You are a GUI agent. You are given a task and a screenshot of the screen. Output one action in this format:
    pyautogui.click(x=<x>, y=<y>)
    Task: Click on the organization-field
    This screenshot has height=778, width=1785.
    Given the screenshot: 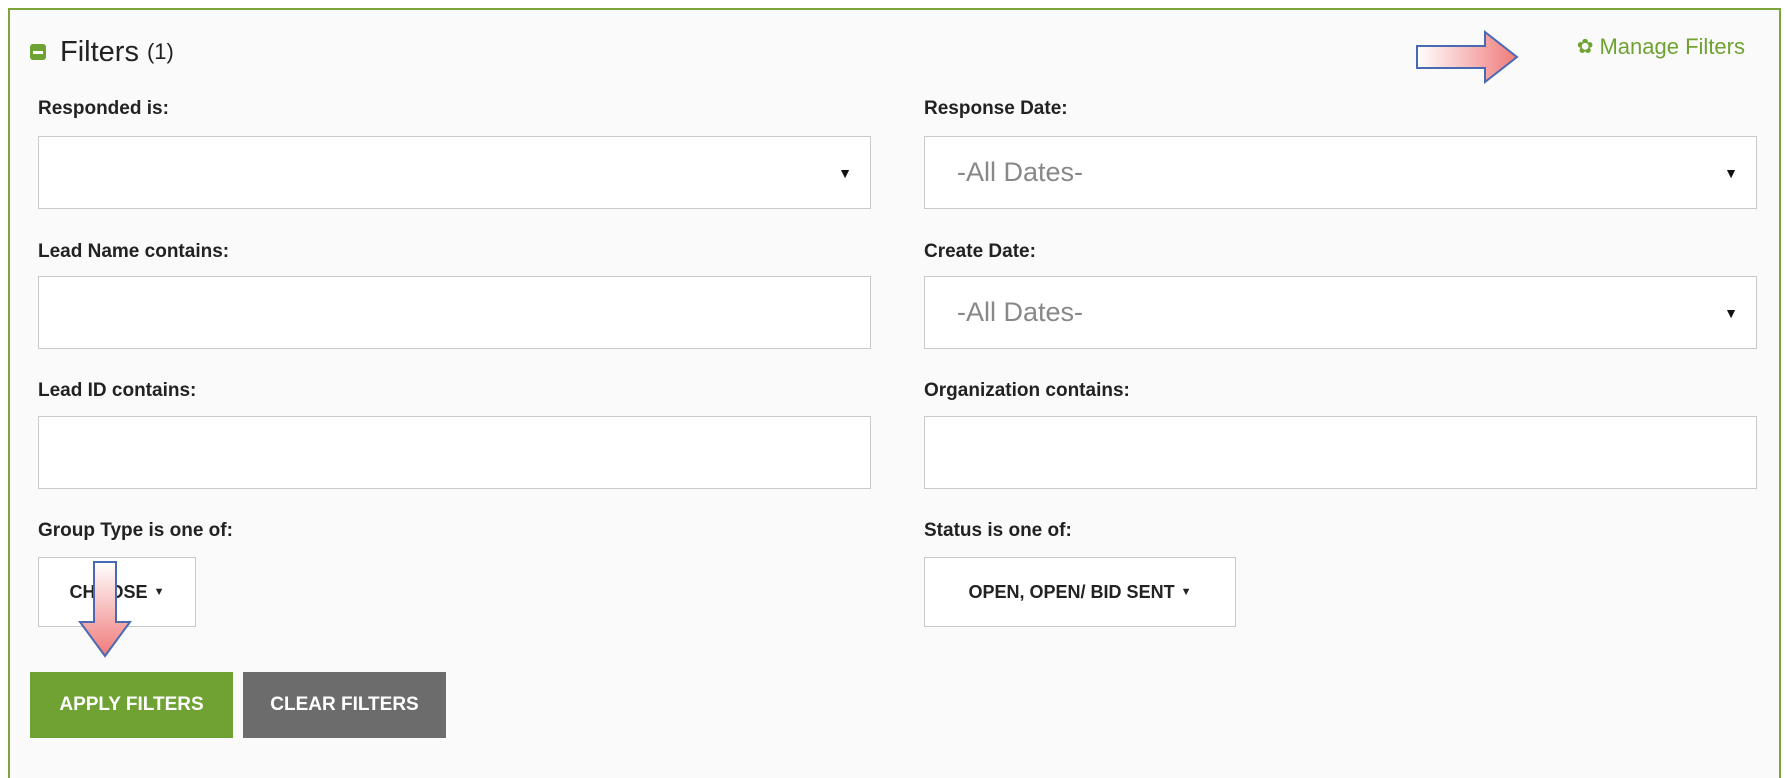 What is the action you would take?
    pyautogui.click(x=1340, y=452)
    